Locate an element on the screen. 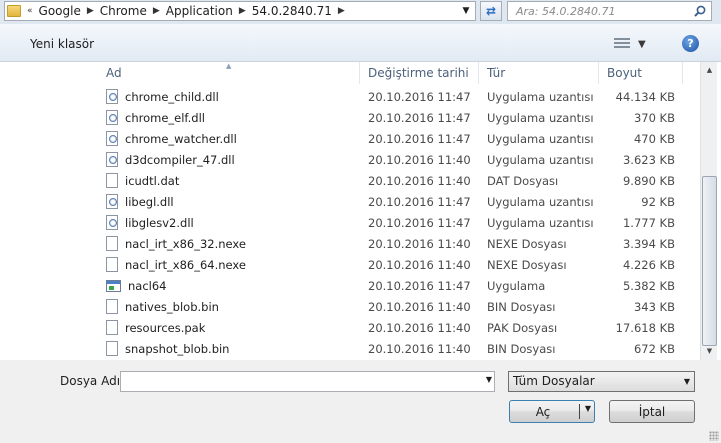 Image resolution: width=721 pixels, height=443 pixels. column-headers: Ad Değiştirme tarihi Tür Boyut is located at coordinates (390, 73).